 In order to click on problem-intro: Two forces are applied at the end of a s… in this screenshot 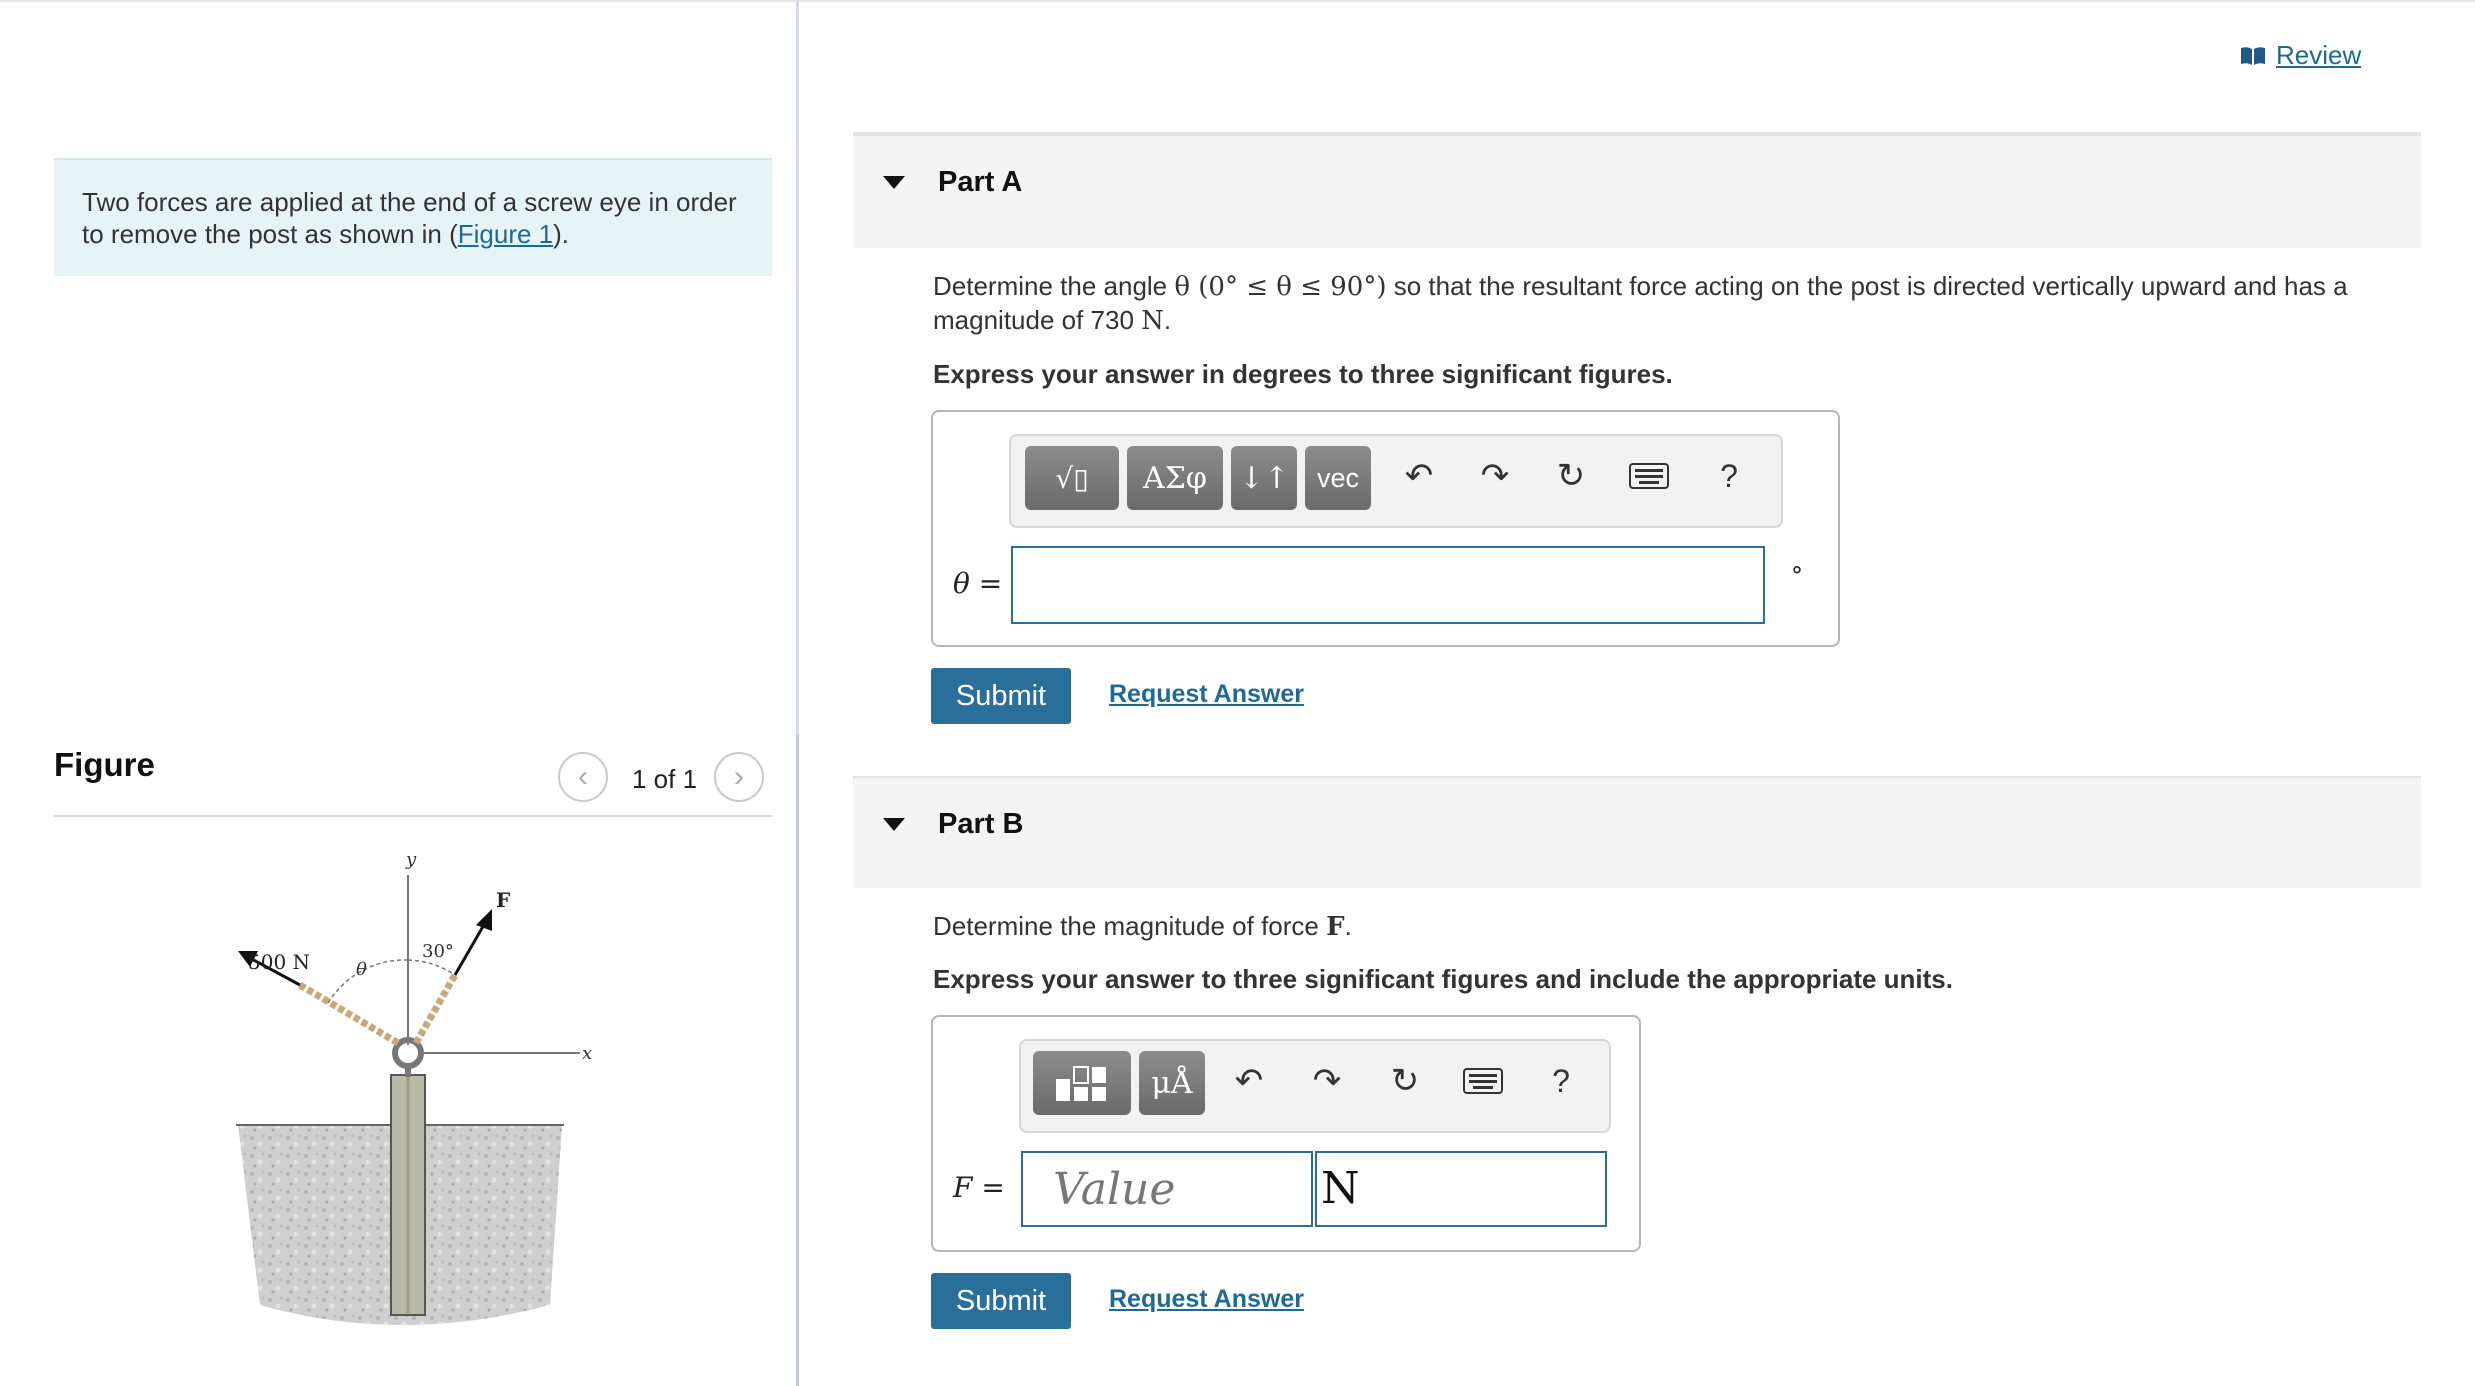, I will do `click(413, 217)`.